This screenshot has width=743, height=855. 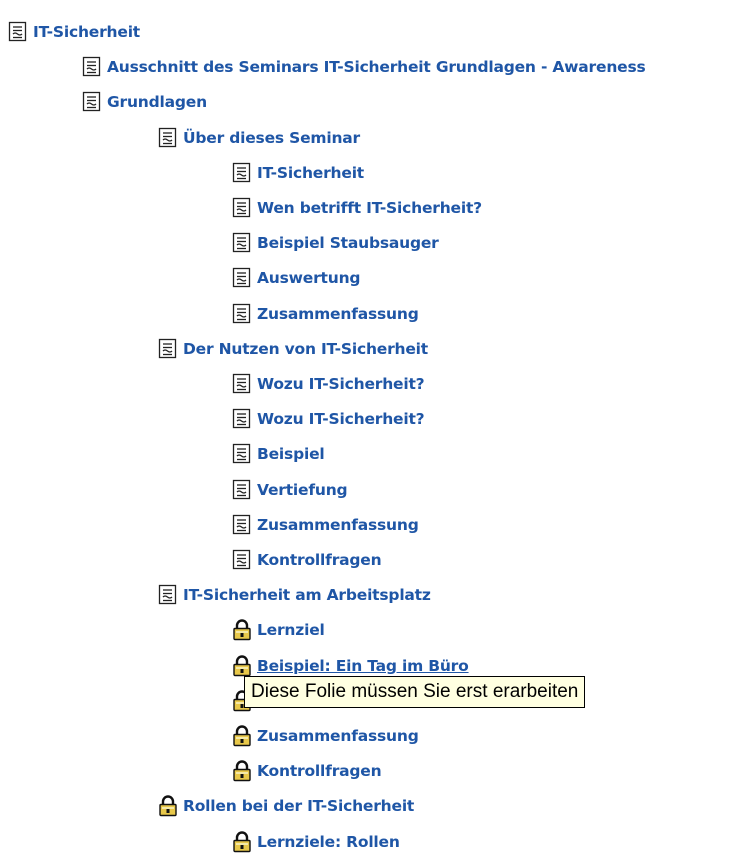 I want to click on tree-item: Beispiel, so click(x=278, y=454).